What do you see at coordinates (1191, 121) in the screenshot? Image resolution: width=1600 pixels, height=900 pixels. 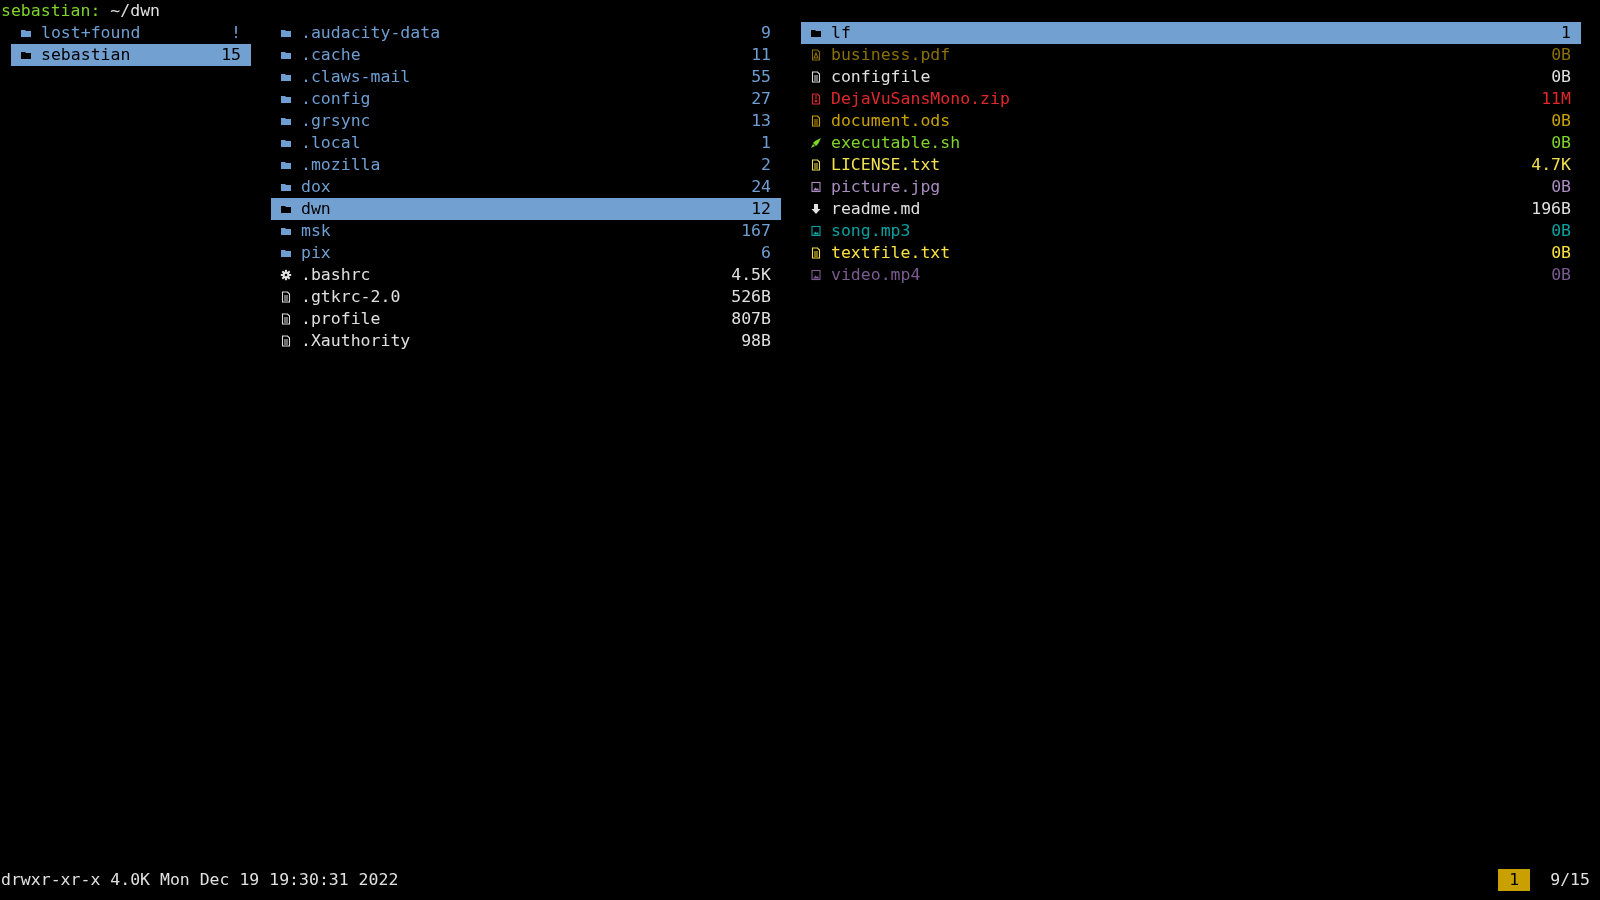 I see `file-list-item: document.ods 0B` at bounding box center [1191, 121].